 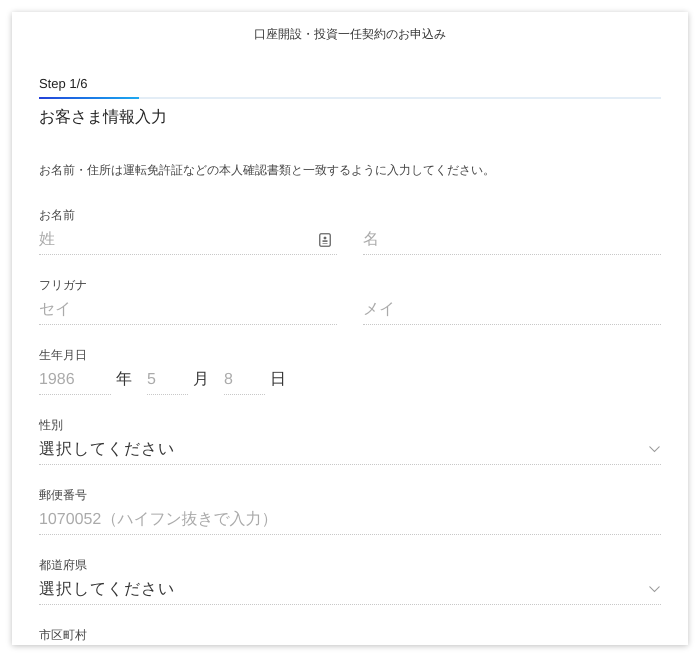 What do you see at coordinates (63, 495) in the screenshot?
I see `field-label: 郵便番号` at bounding box center [63, 495].